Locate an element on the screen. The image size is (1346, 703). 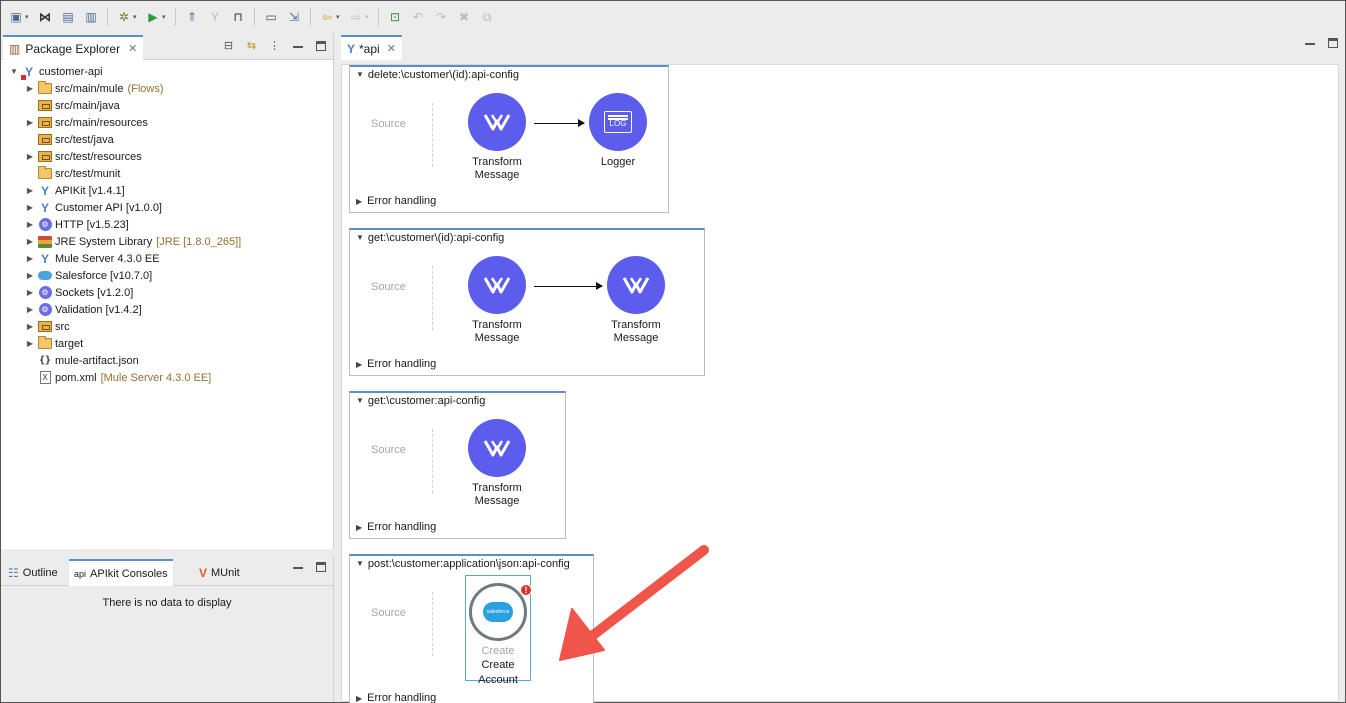
tab-apikit-consoles: api APIkit Consoles is located at coordinates (121, 572).